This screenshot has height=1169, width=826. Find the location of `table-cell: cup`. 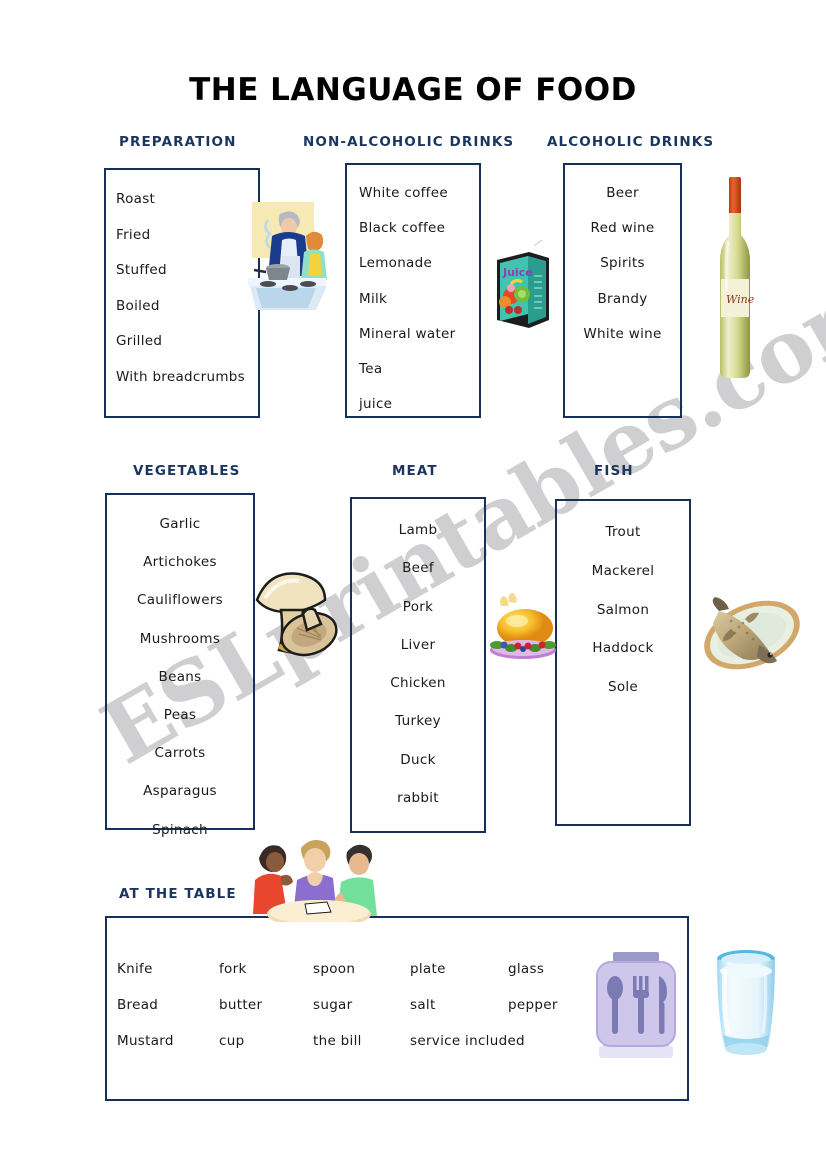

table-cell: cup is located at coordinates (232, 1041).